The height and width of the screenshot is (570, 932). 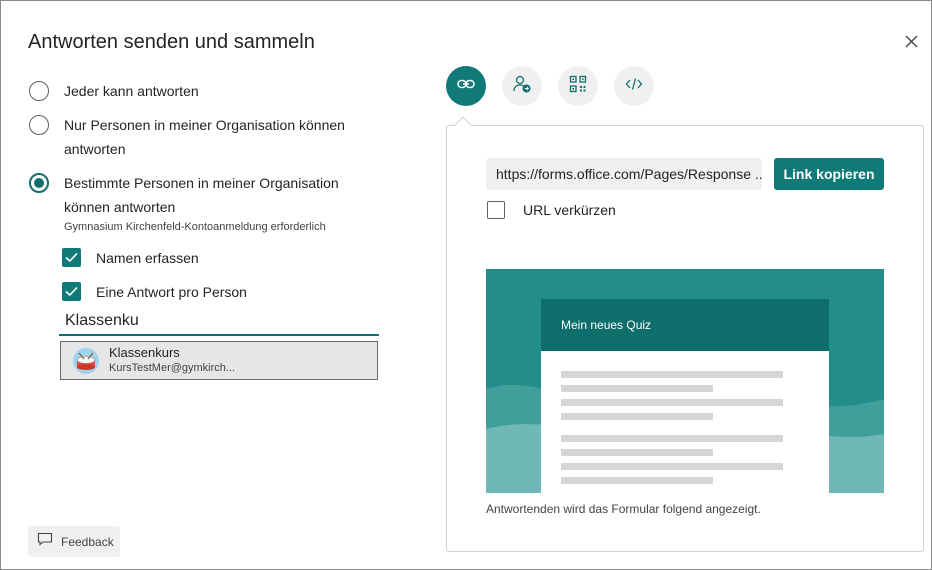 I want to click on radio-anyone: Jeder kann antworten, so click(x=196, y=92).